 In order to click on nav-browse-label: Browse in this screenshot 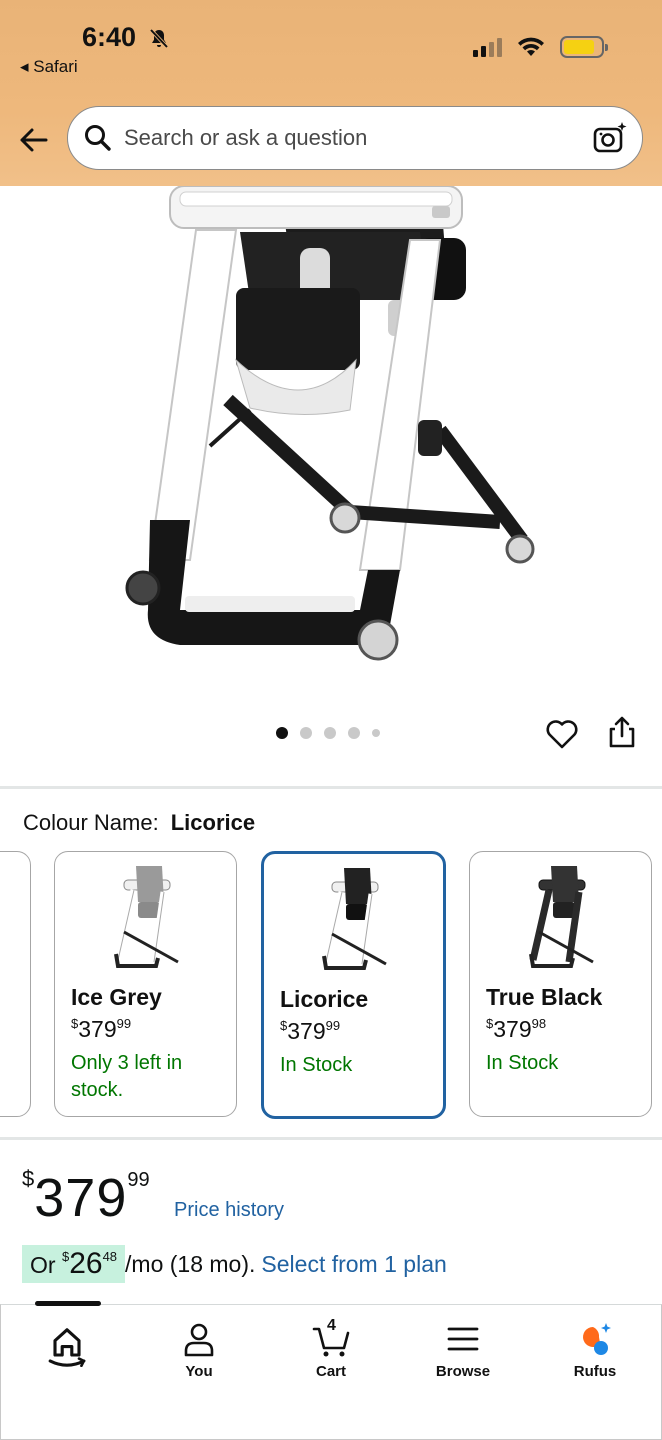, I will do `click(463, 1371)`.